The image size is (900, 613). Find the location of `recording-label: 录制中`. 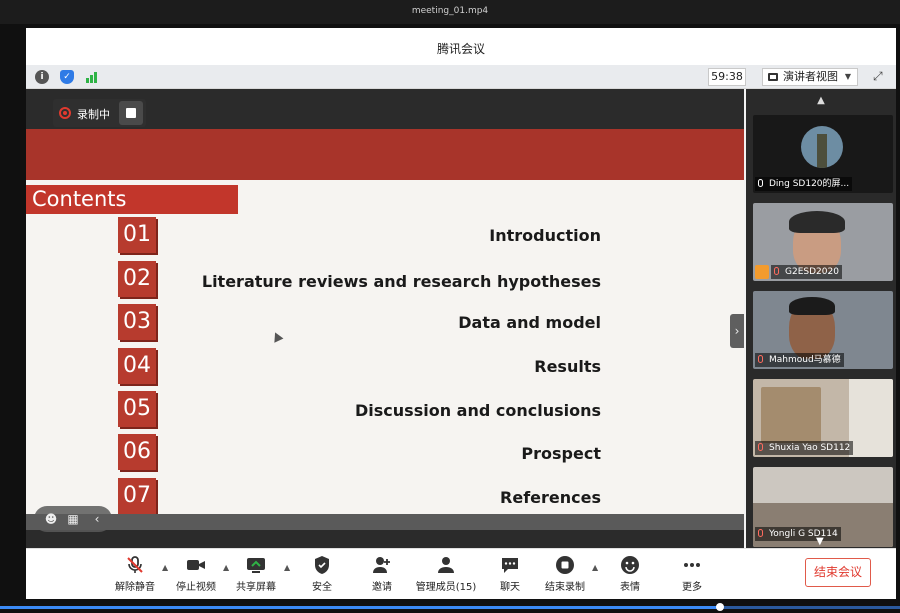

recording-label: 录制中 is located at coordinates (93, 114).